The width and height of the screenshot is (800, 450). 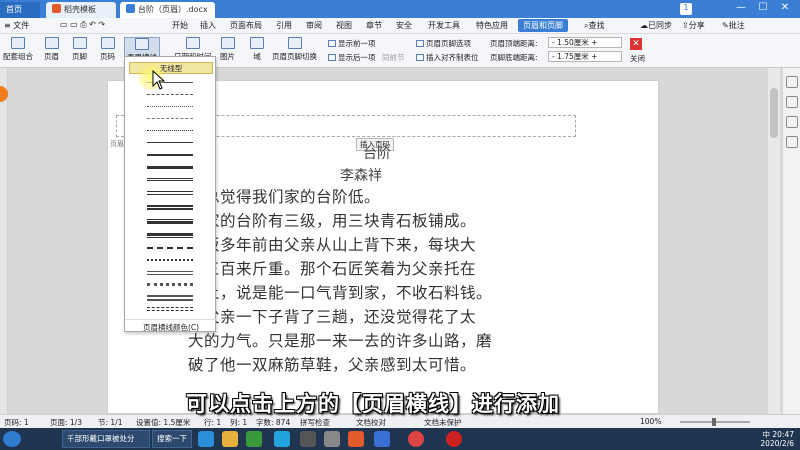 What do you see at coordinates (791, 82) in the screenshot?
I see `select-tool-icon` at bounding box center [791, 82].